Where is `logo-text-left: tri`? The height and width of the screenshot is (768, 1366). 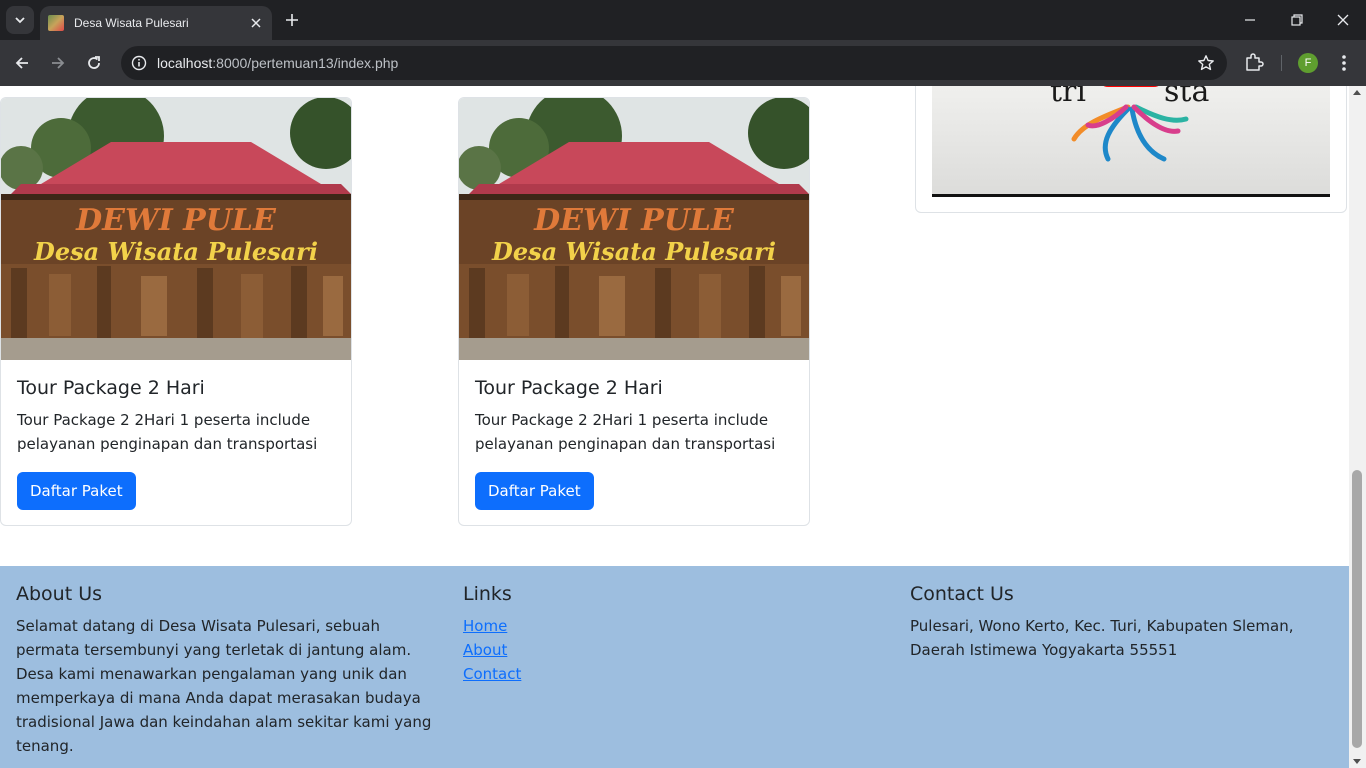
logo-text-left: tri is located at coordinates (1068, 97).